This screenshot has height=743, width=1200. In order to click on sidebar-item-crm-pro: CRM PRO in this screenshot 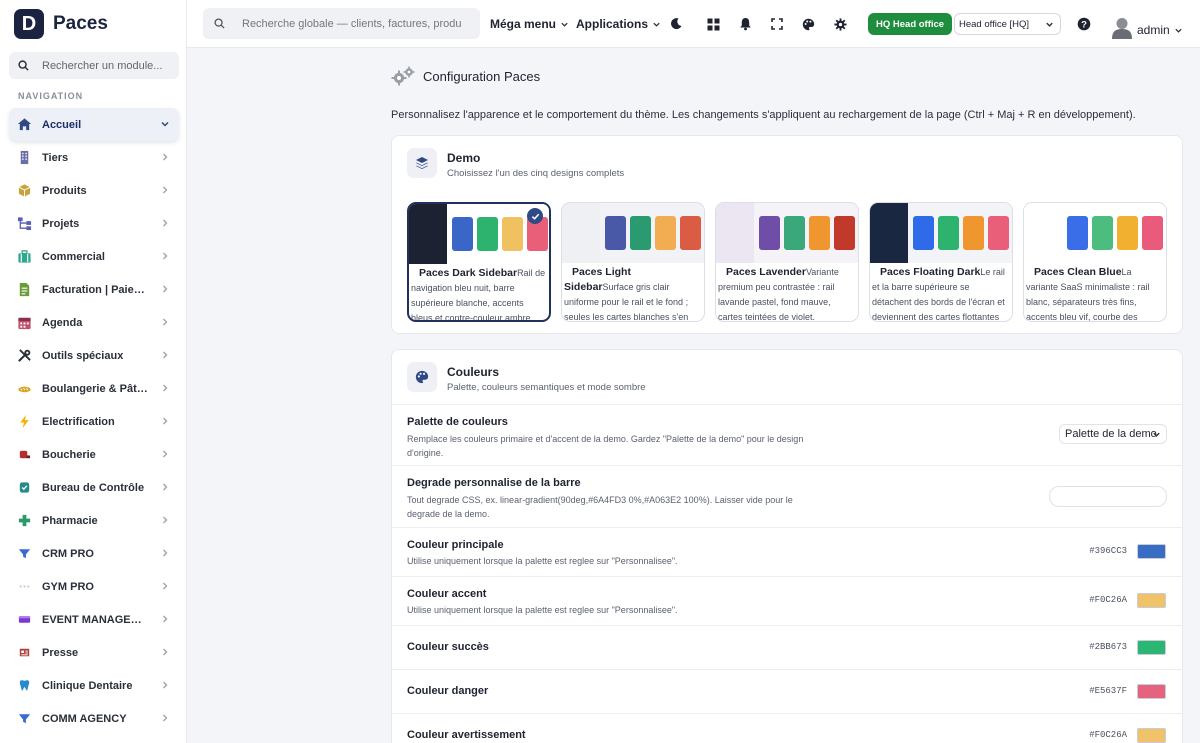, I will do `click(94, 553)`.